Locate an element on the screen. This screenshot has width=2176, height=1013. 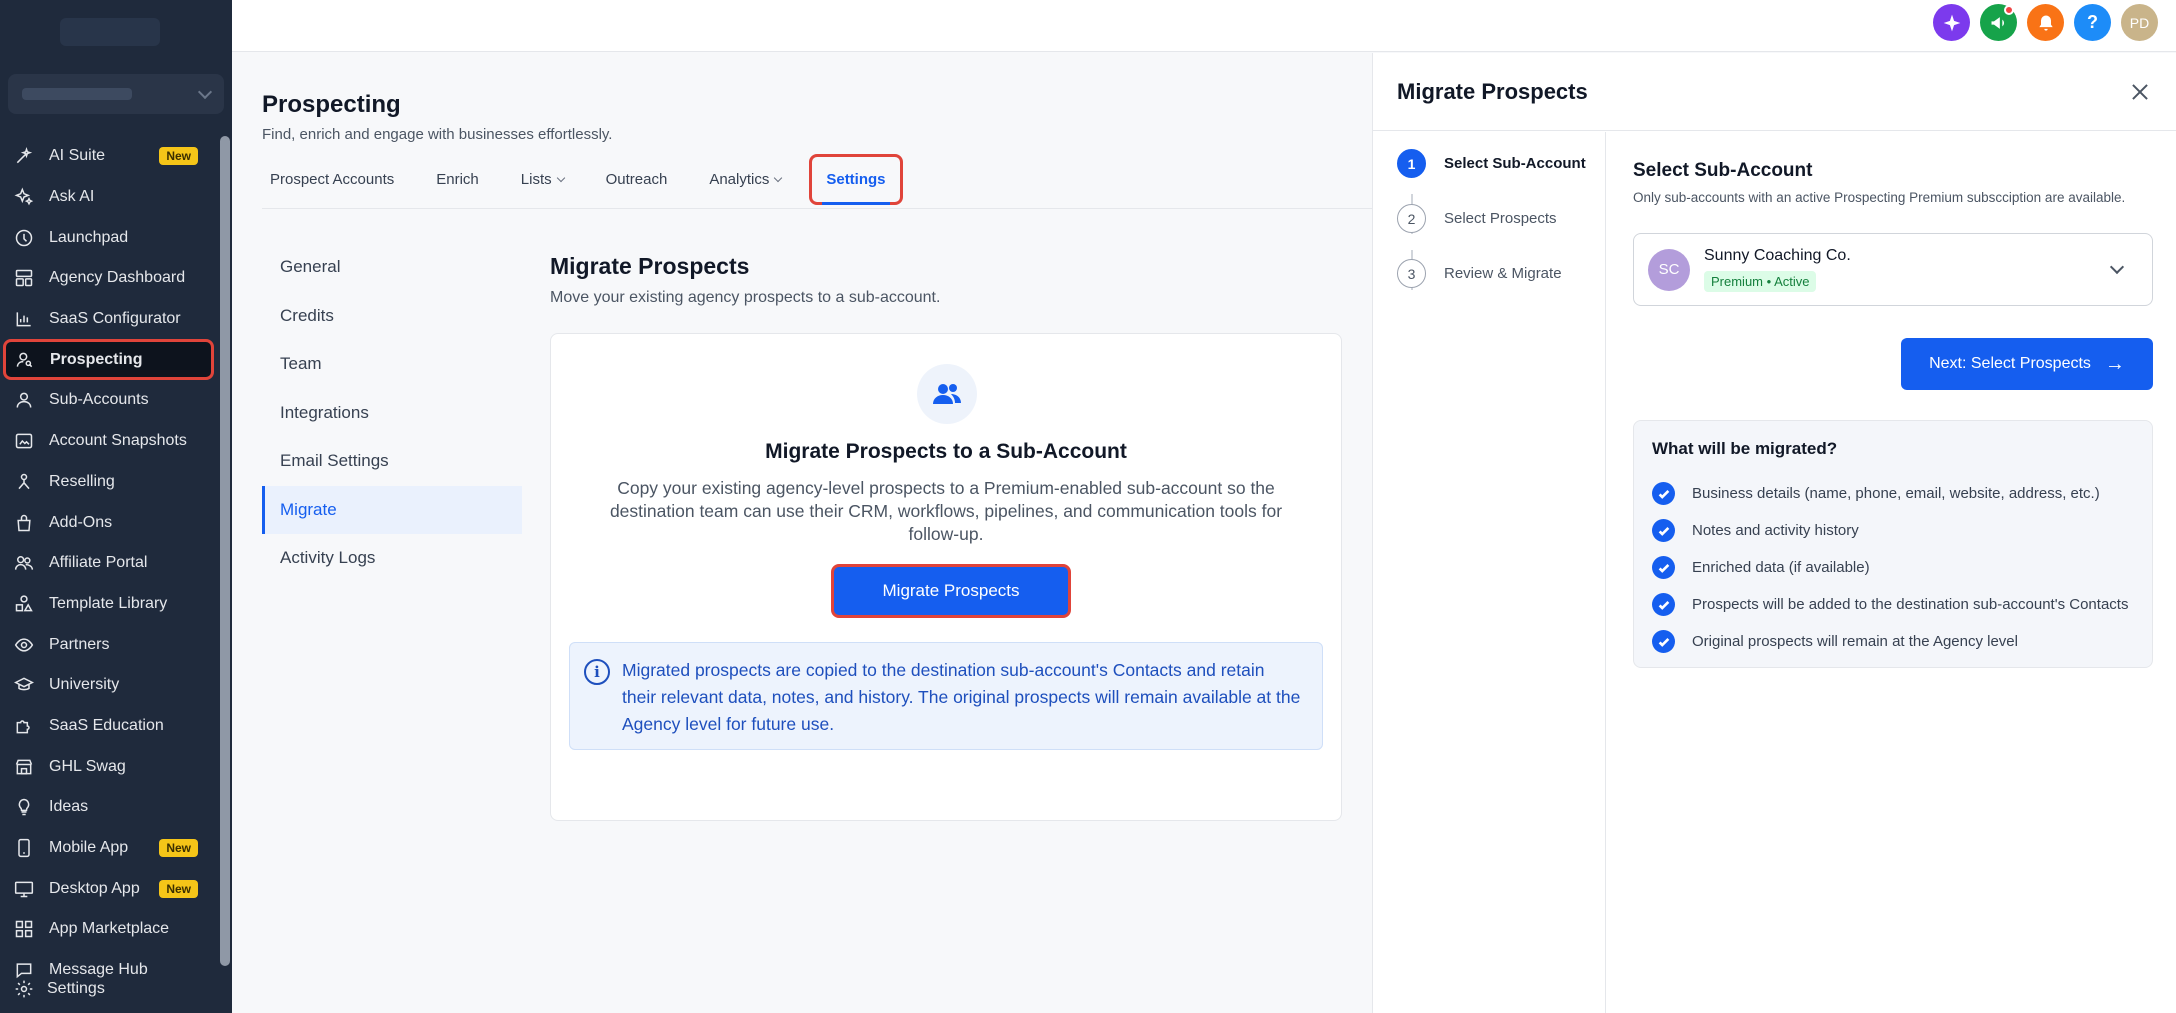
tab-prospect-accounts: Prospect Accounts is located at coordinates (332, 179).